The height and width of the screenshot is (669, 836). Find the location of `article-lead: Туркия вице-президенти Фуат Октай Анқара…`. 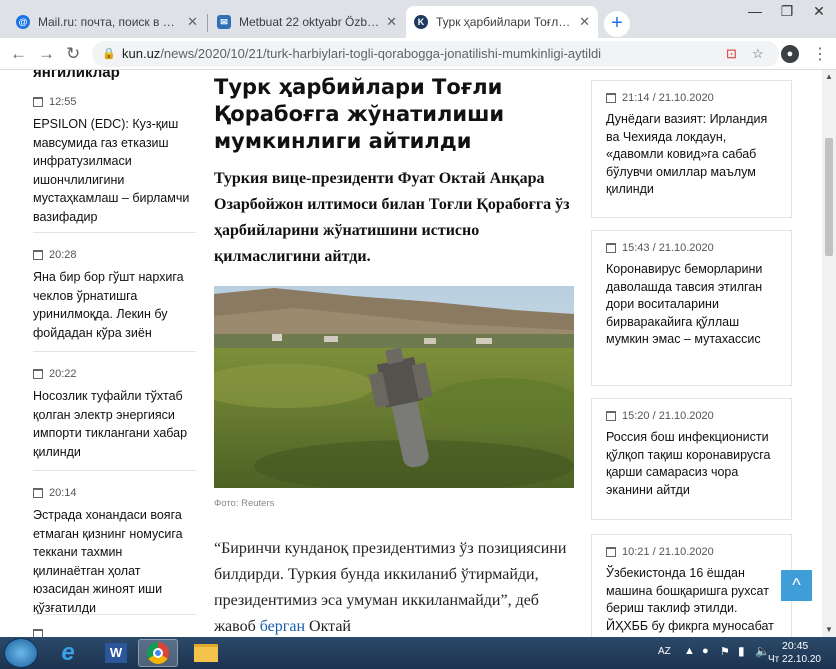

article-lead: Туркия вице-президенти Фуат Октай Анқара… is located at coordinates (392, 217).